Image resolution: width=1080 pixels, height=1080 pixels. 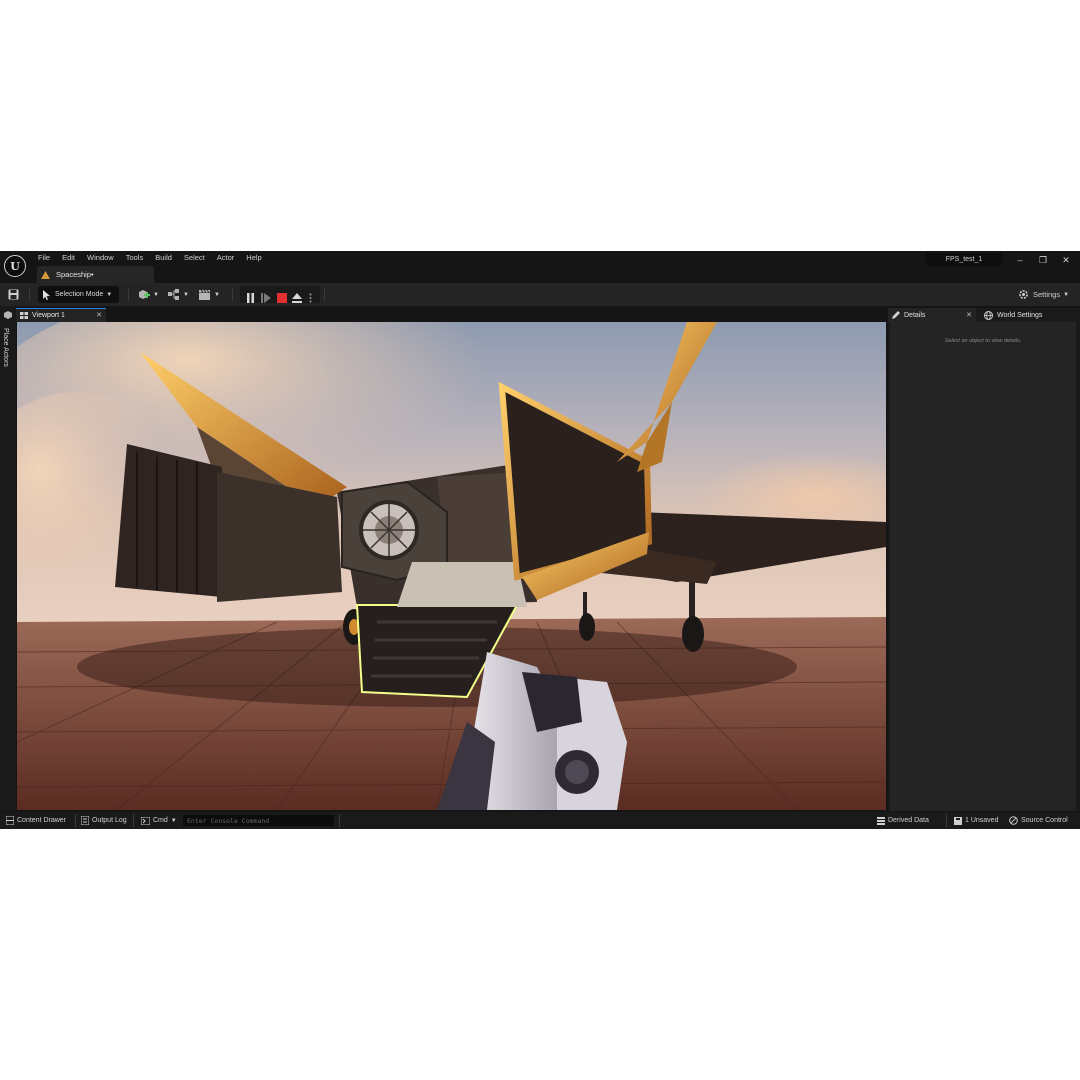 I want to click on settings-button: Settings ▼, so click(x=1043, y=294).